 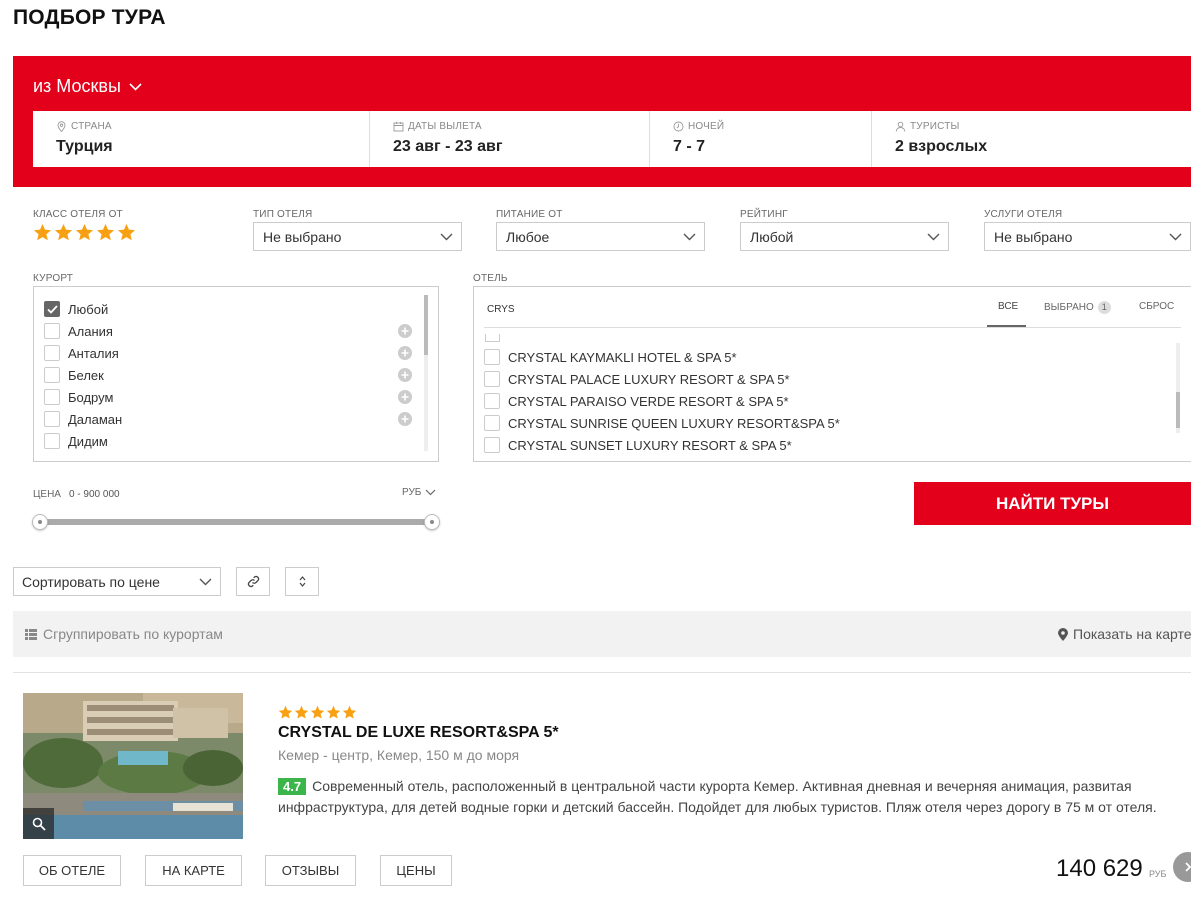 I want to click on services-select: Не выбрано, so click(x=1087, y=236).